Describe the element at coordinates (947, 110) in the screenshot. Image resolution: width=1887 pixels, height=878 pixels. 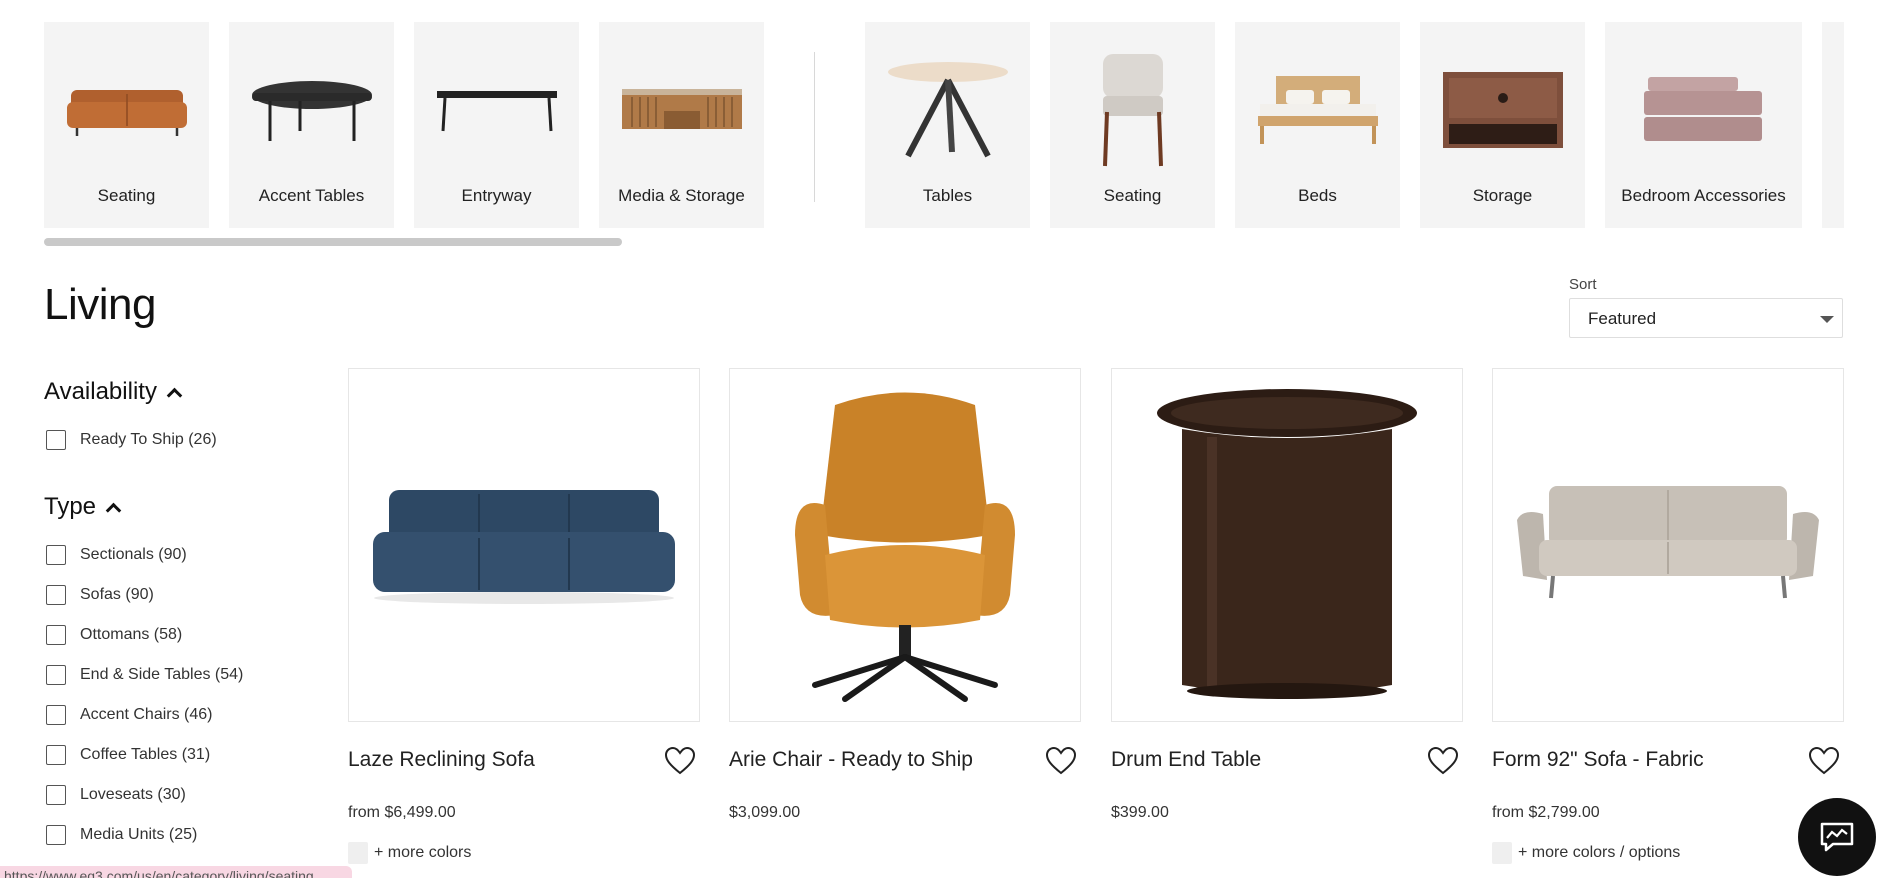
I see `round-table-thumbnail-icon` at that location.